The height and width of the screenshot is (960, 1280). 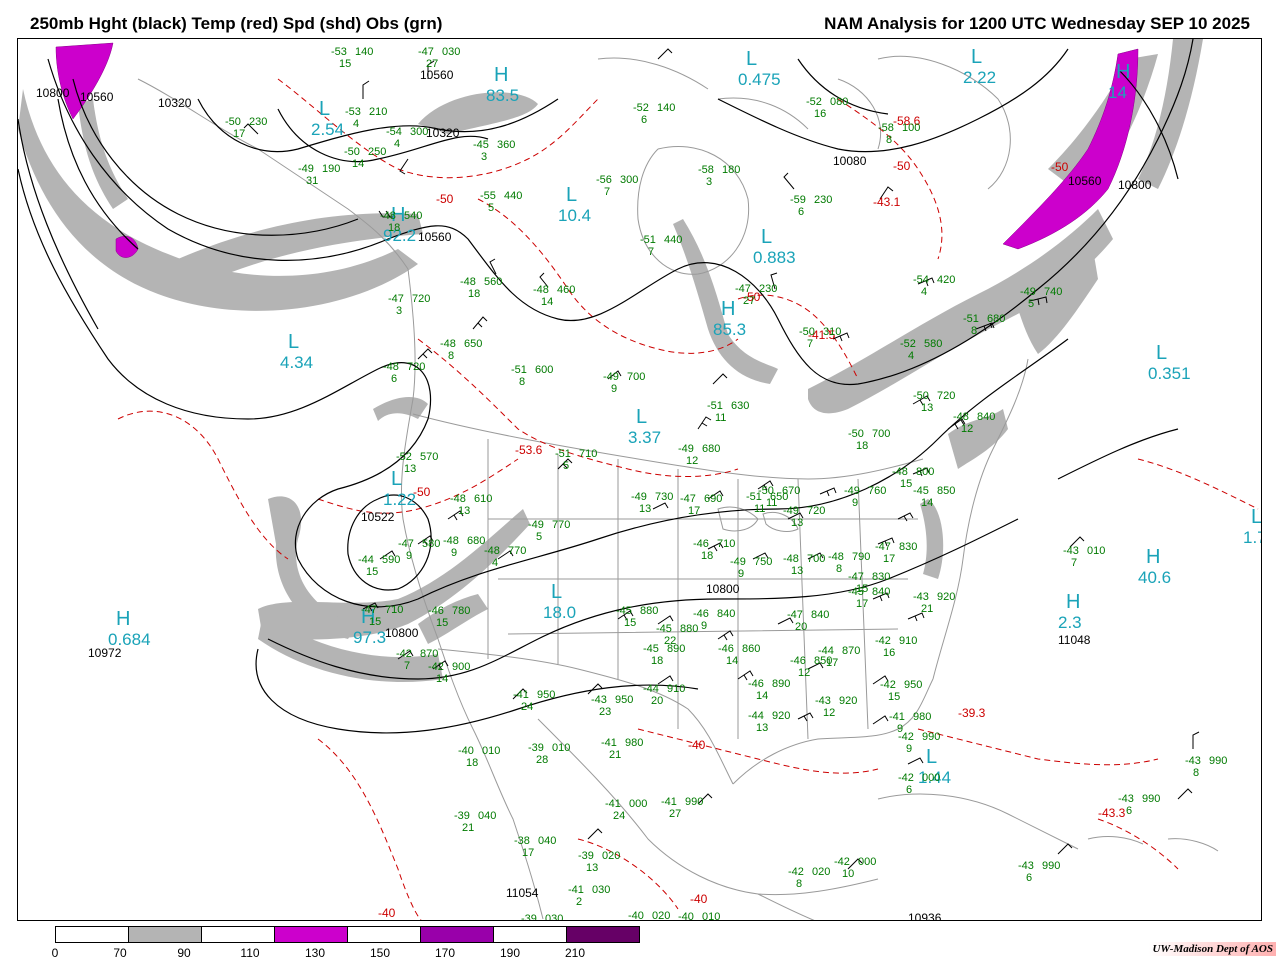 What do you see at coordinates (1218, 761) in the screenshot?
I see `station-height: 990` at bounding box center [1218, 761].